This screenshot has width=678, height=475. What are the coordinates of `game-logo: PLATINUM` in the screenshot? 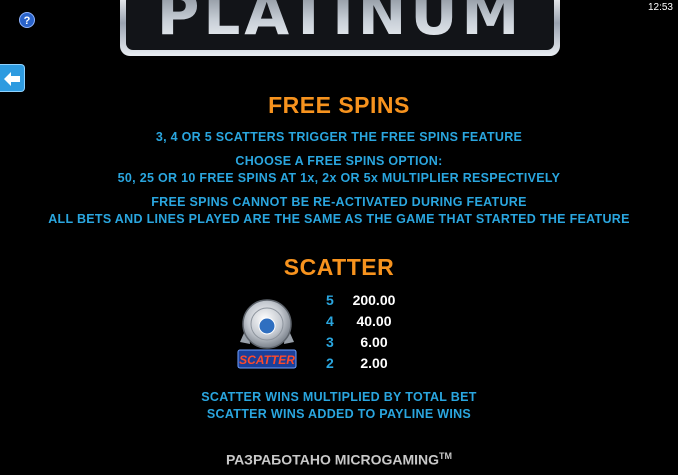 It's located at (340, 29).